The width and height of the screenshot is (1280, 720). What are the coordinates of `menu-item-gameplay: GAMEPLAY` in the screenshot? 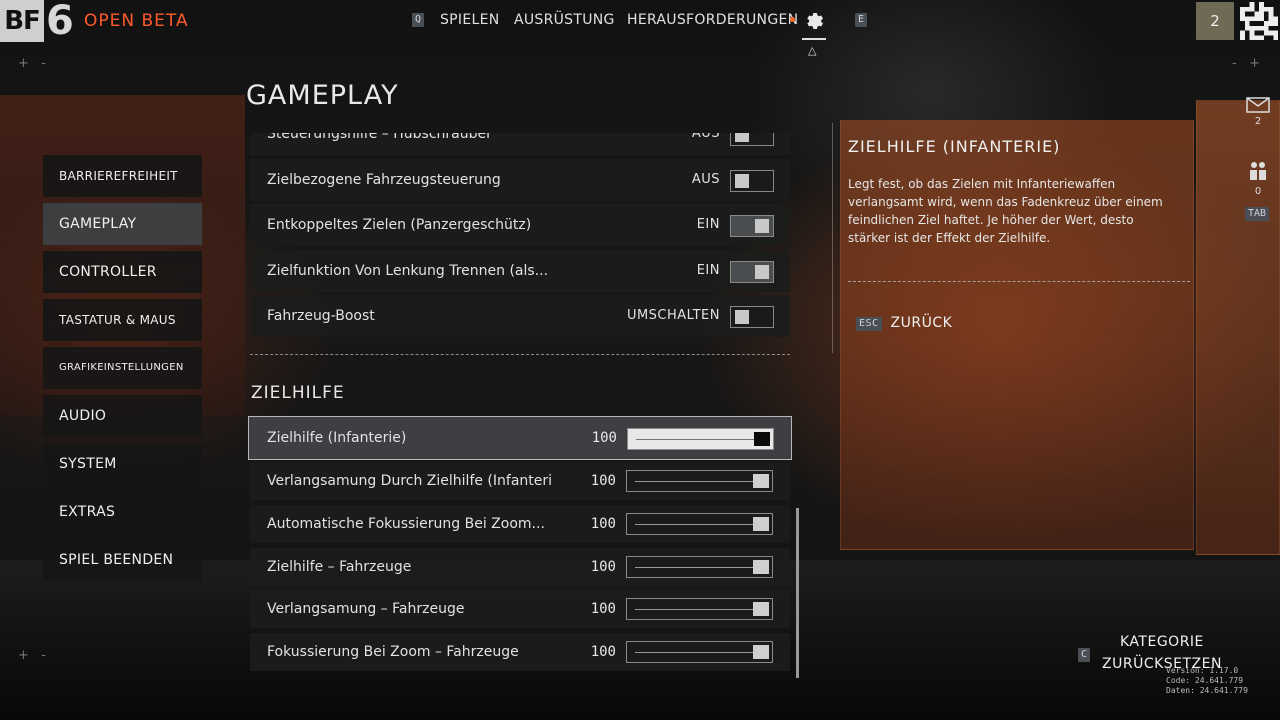 It's located at (122, 224).